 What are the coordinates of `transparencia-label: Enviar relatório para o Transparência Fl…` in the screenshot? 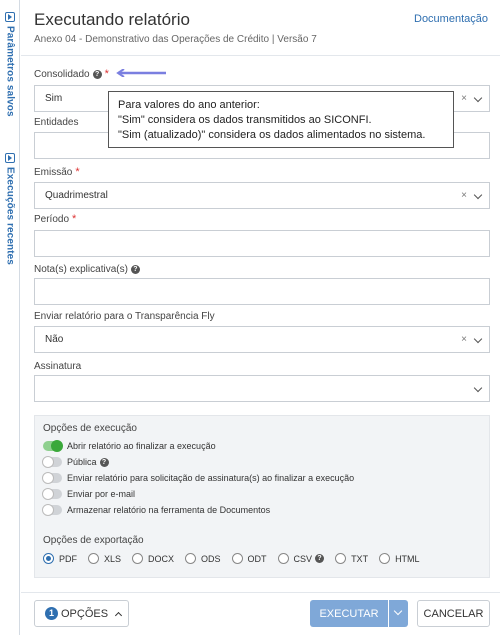 It's located at (124, 316).